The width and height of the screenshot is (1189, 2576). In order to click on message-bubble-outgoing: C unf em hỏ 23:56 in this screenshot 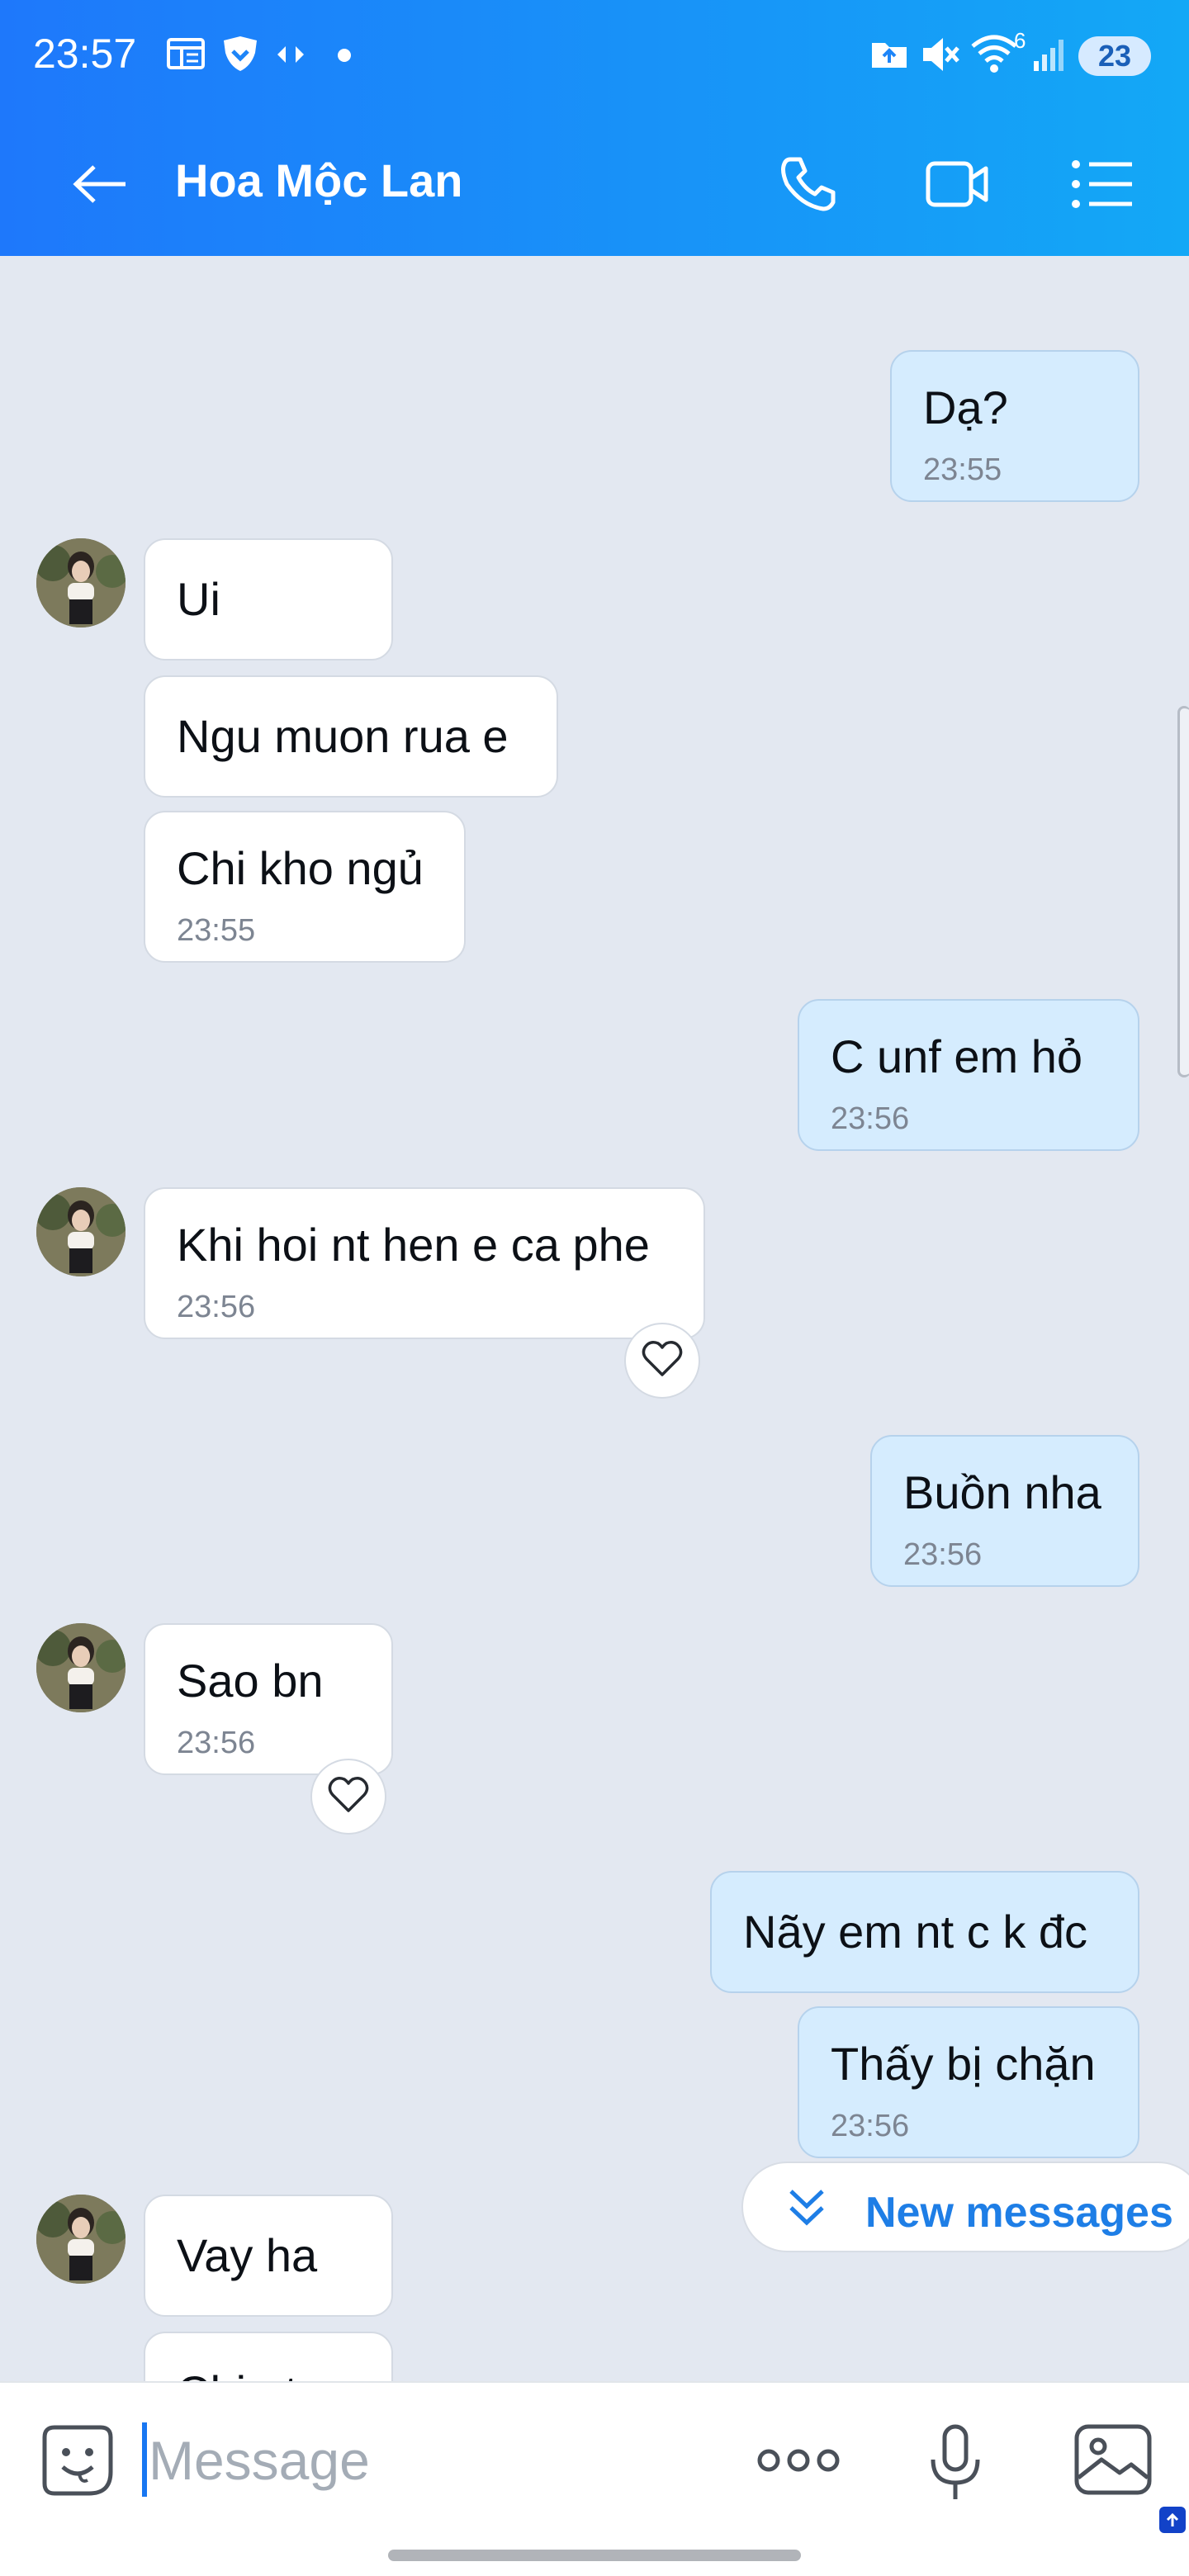, I will do `click(968, 1075)`.